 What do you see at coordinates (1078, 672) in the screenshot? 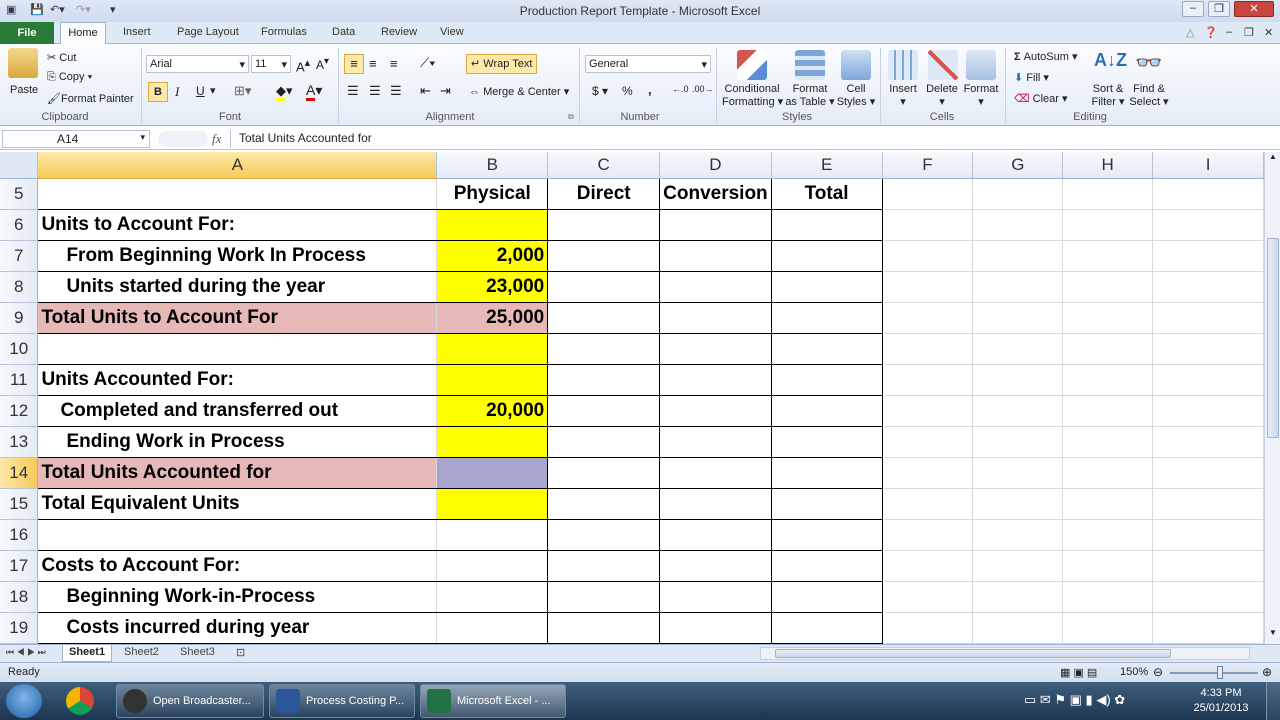
I see `view-buttons-icons: ▦ ▣ ▤` at bounding box center [1078, 672].